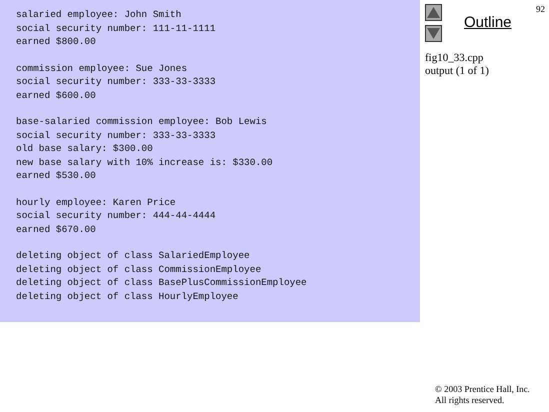 Image resolution: width=549 pixels, height=412 pixels. Describe the element at coordinates (470, 400) in the screenshot. I see `rights-text: All rights reserved.` at that location.